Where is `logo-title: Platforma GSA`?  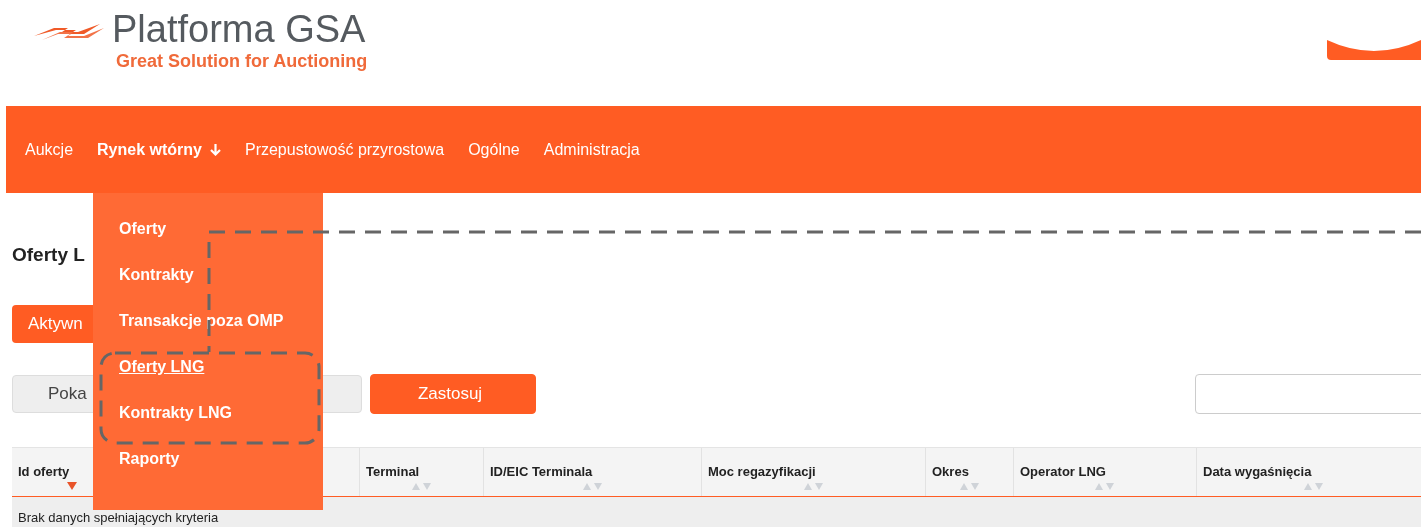
logo-title: Platforma GSA is located at coordinates (239, 29).